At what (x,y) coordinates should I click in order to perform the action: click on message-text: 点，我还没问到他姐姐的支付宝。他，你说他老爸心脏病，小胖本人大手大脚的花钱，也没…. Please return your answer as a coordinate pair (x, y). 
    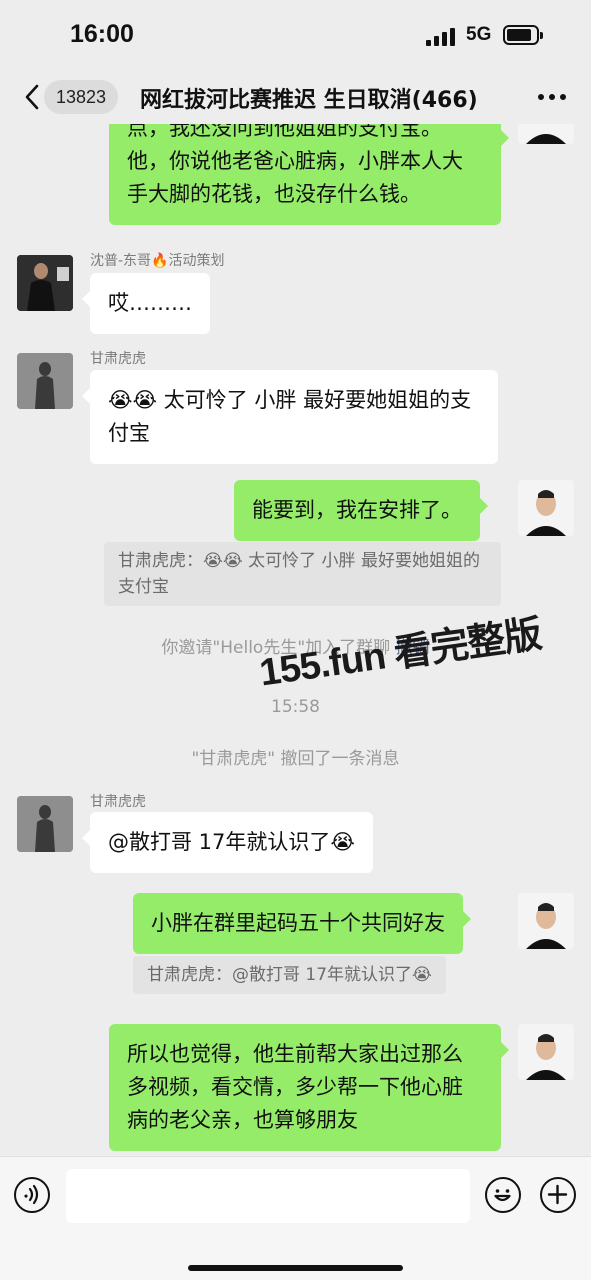
    Looking at the image, I should click on (295, 165).